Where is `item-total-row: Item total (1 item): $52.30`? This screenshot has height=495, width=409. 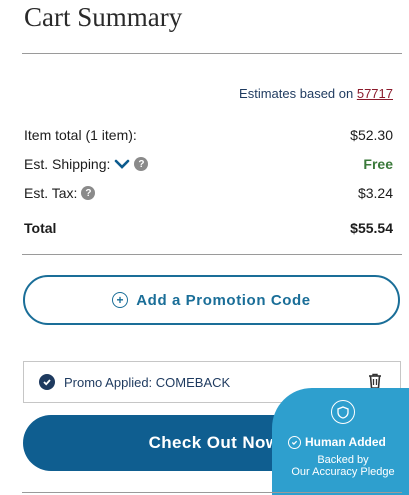 item-total-row: Item total (1 item): $52.30 is located at coordinates (208, 138).